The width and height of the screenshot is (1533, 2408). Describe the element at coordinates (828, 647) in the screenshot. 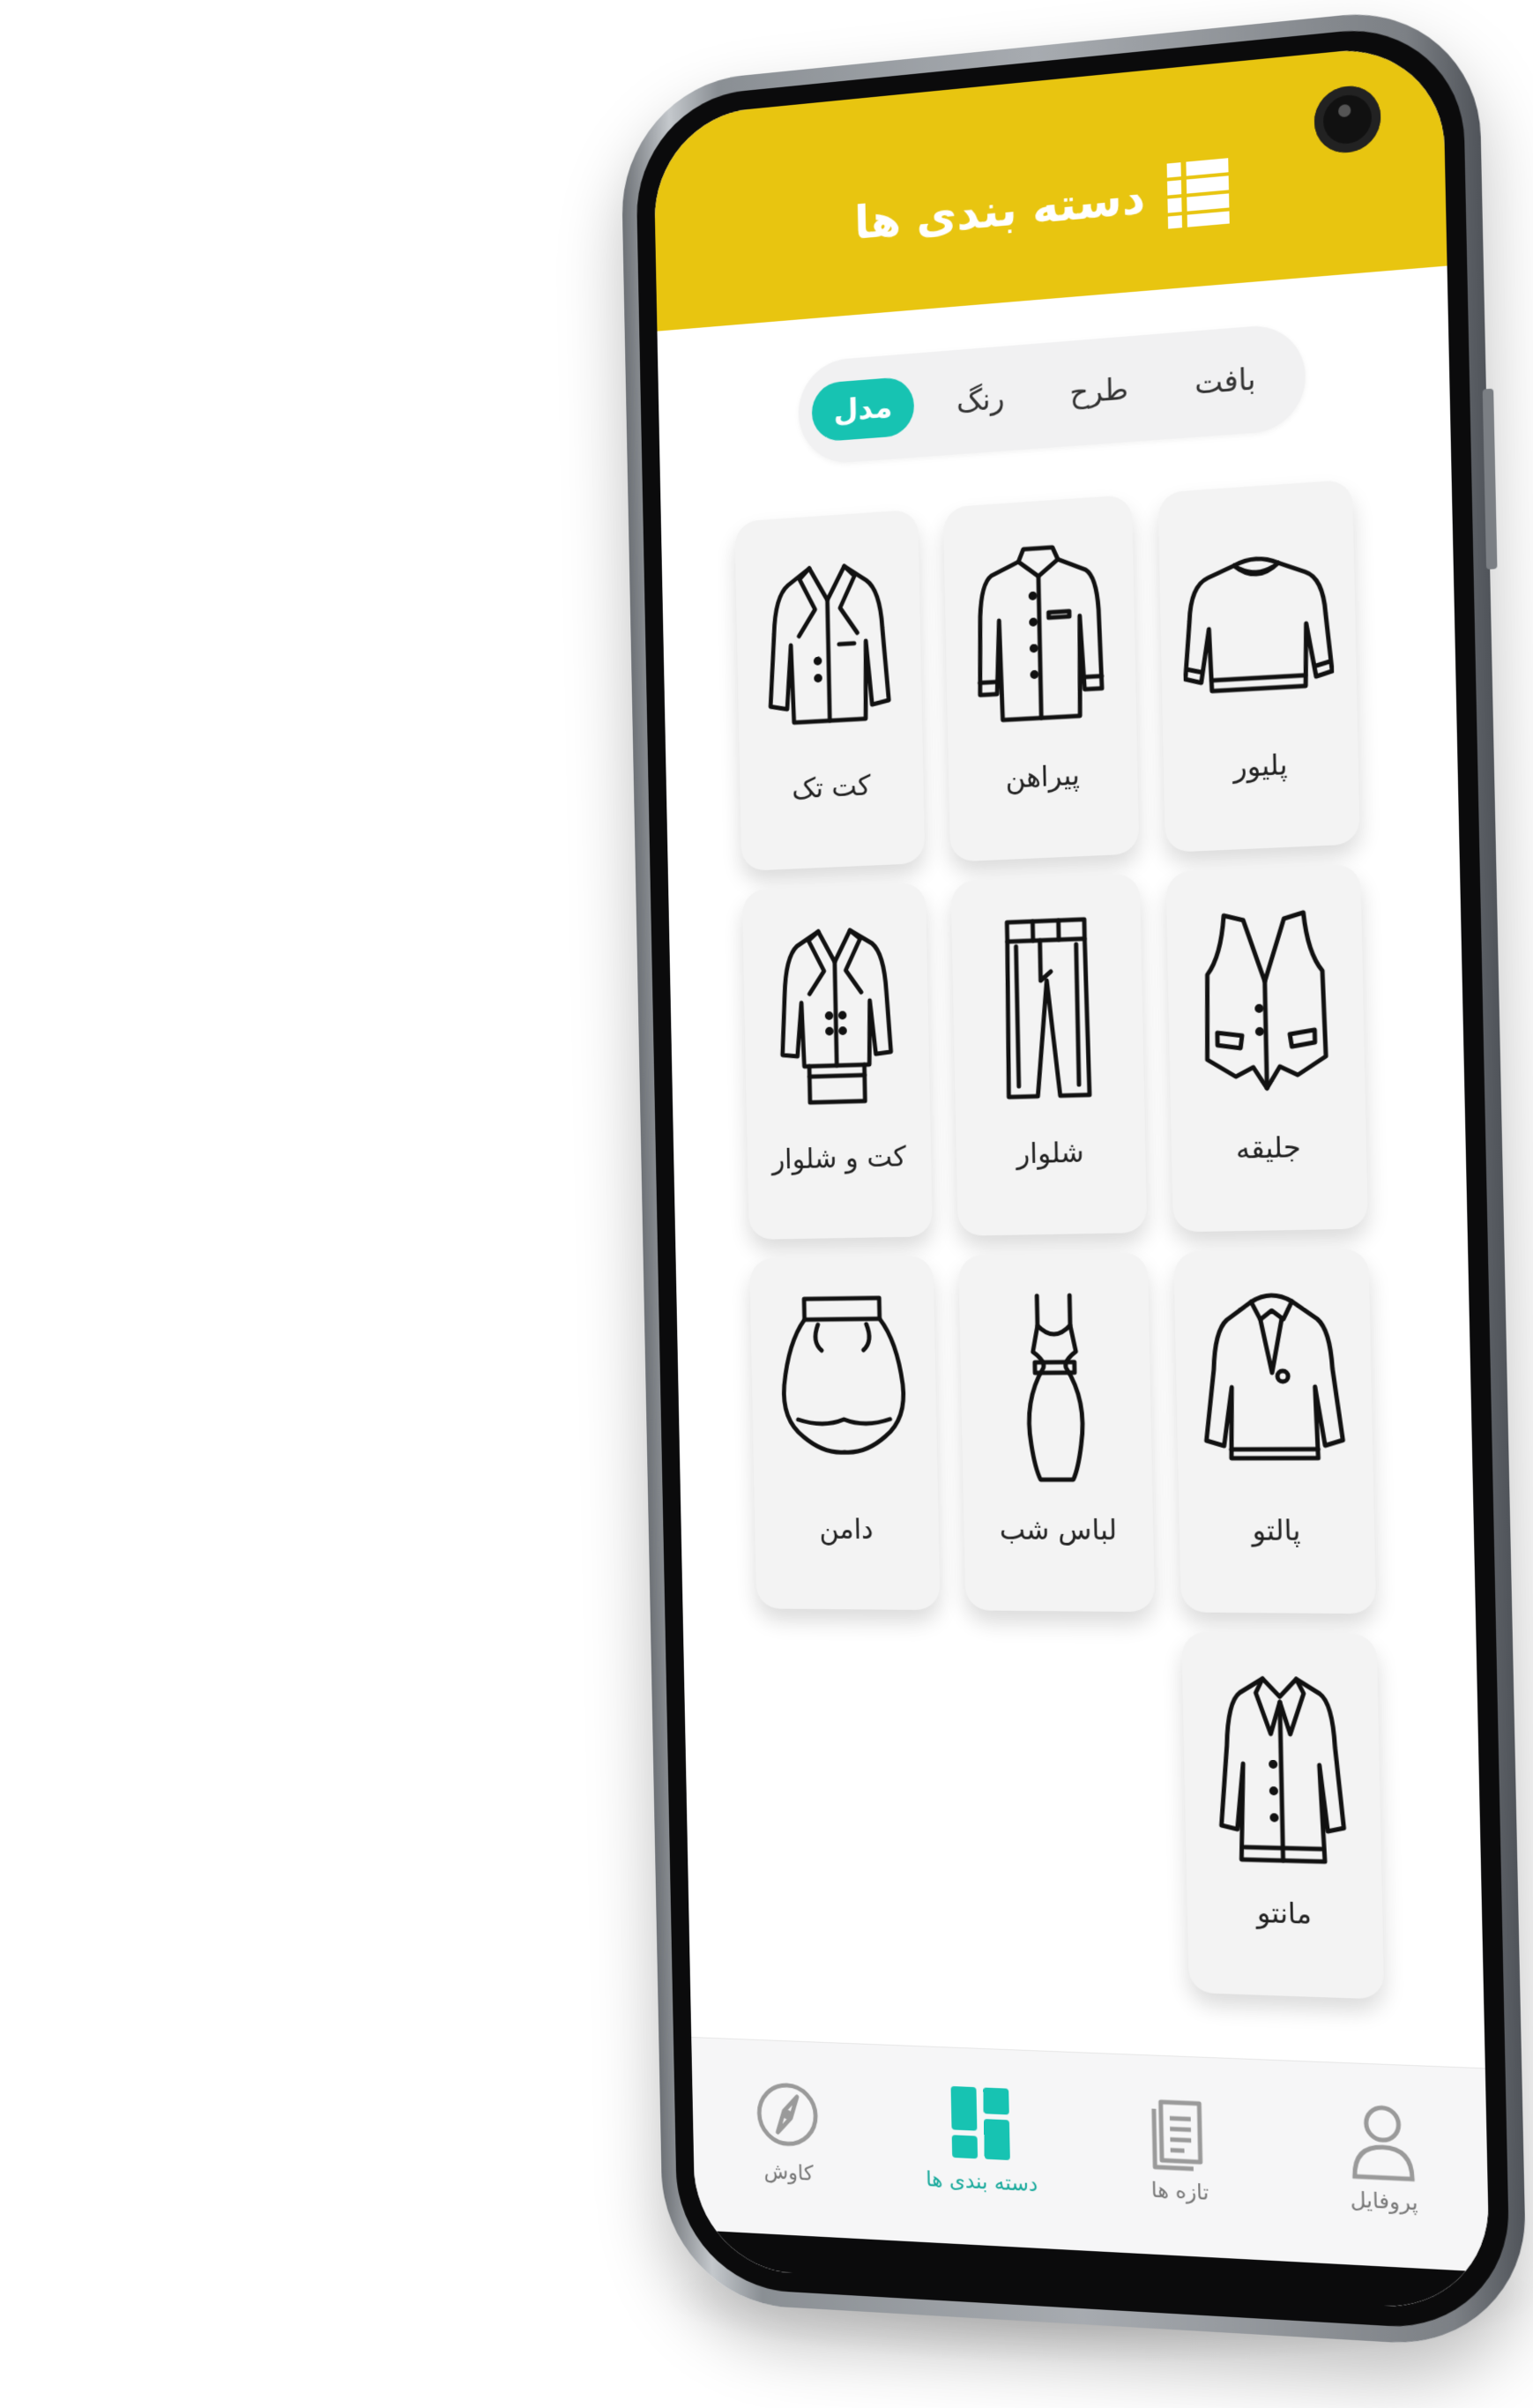

I see `blazer-icon` at that location.